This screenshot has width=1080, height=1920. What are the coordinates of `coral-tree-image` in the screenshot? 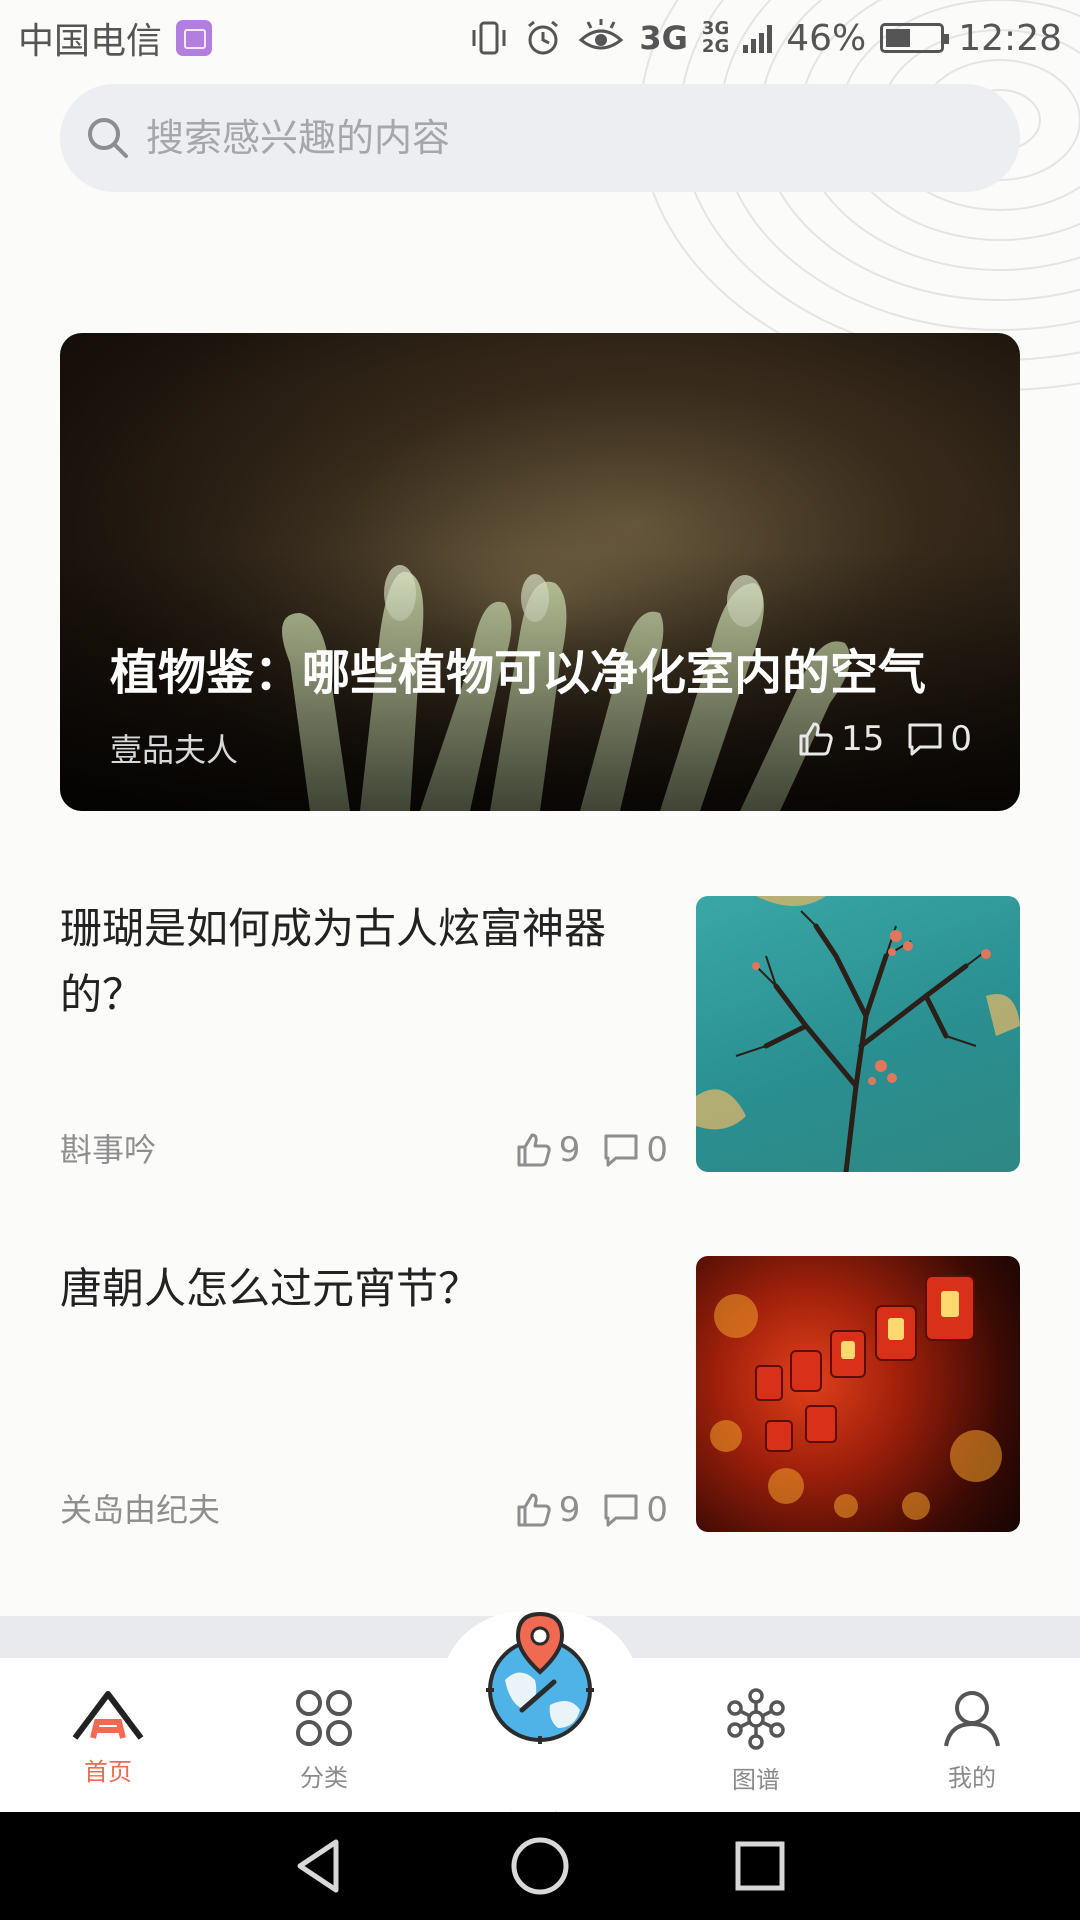 It's located at (858, 1034).